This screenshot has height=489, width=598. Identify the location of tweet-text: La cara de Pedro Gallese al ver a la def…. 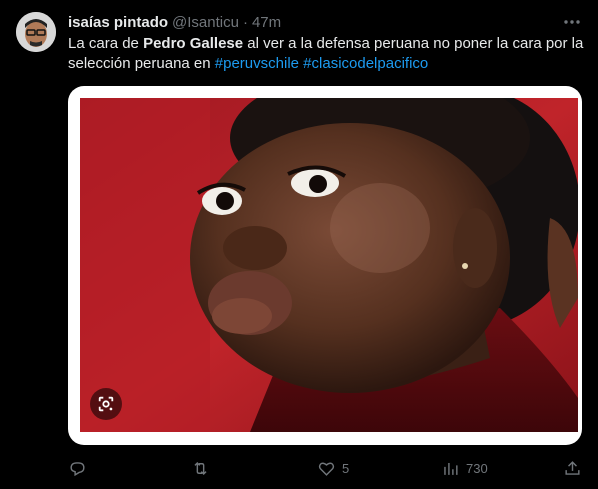
(328, 54).